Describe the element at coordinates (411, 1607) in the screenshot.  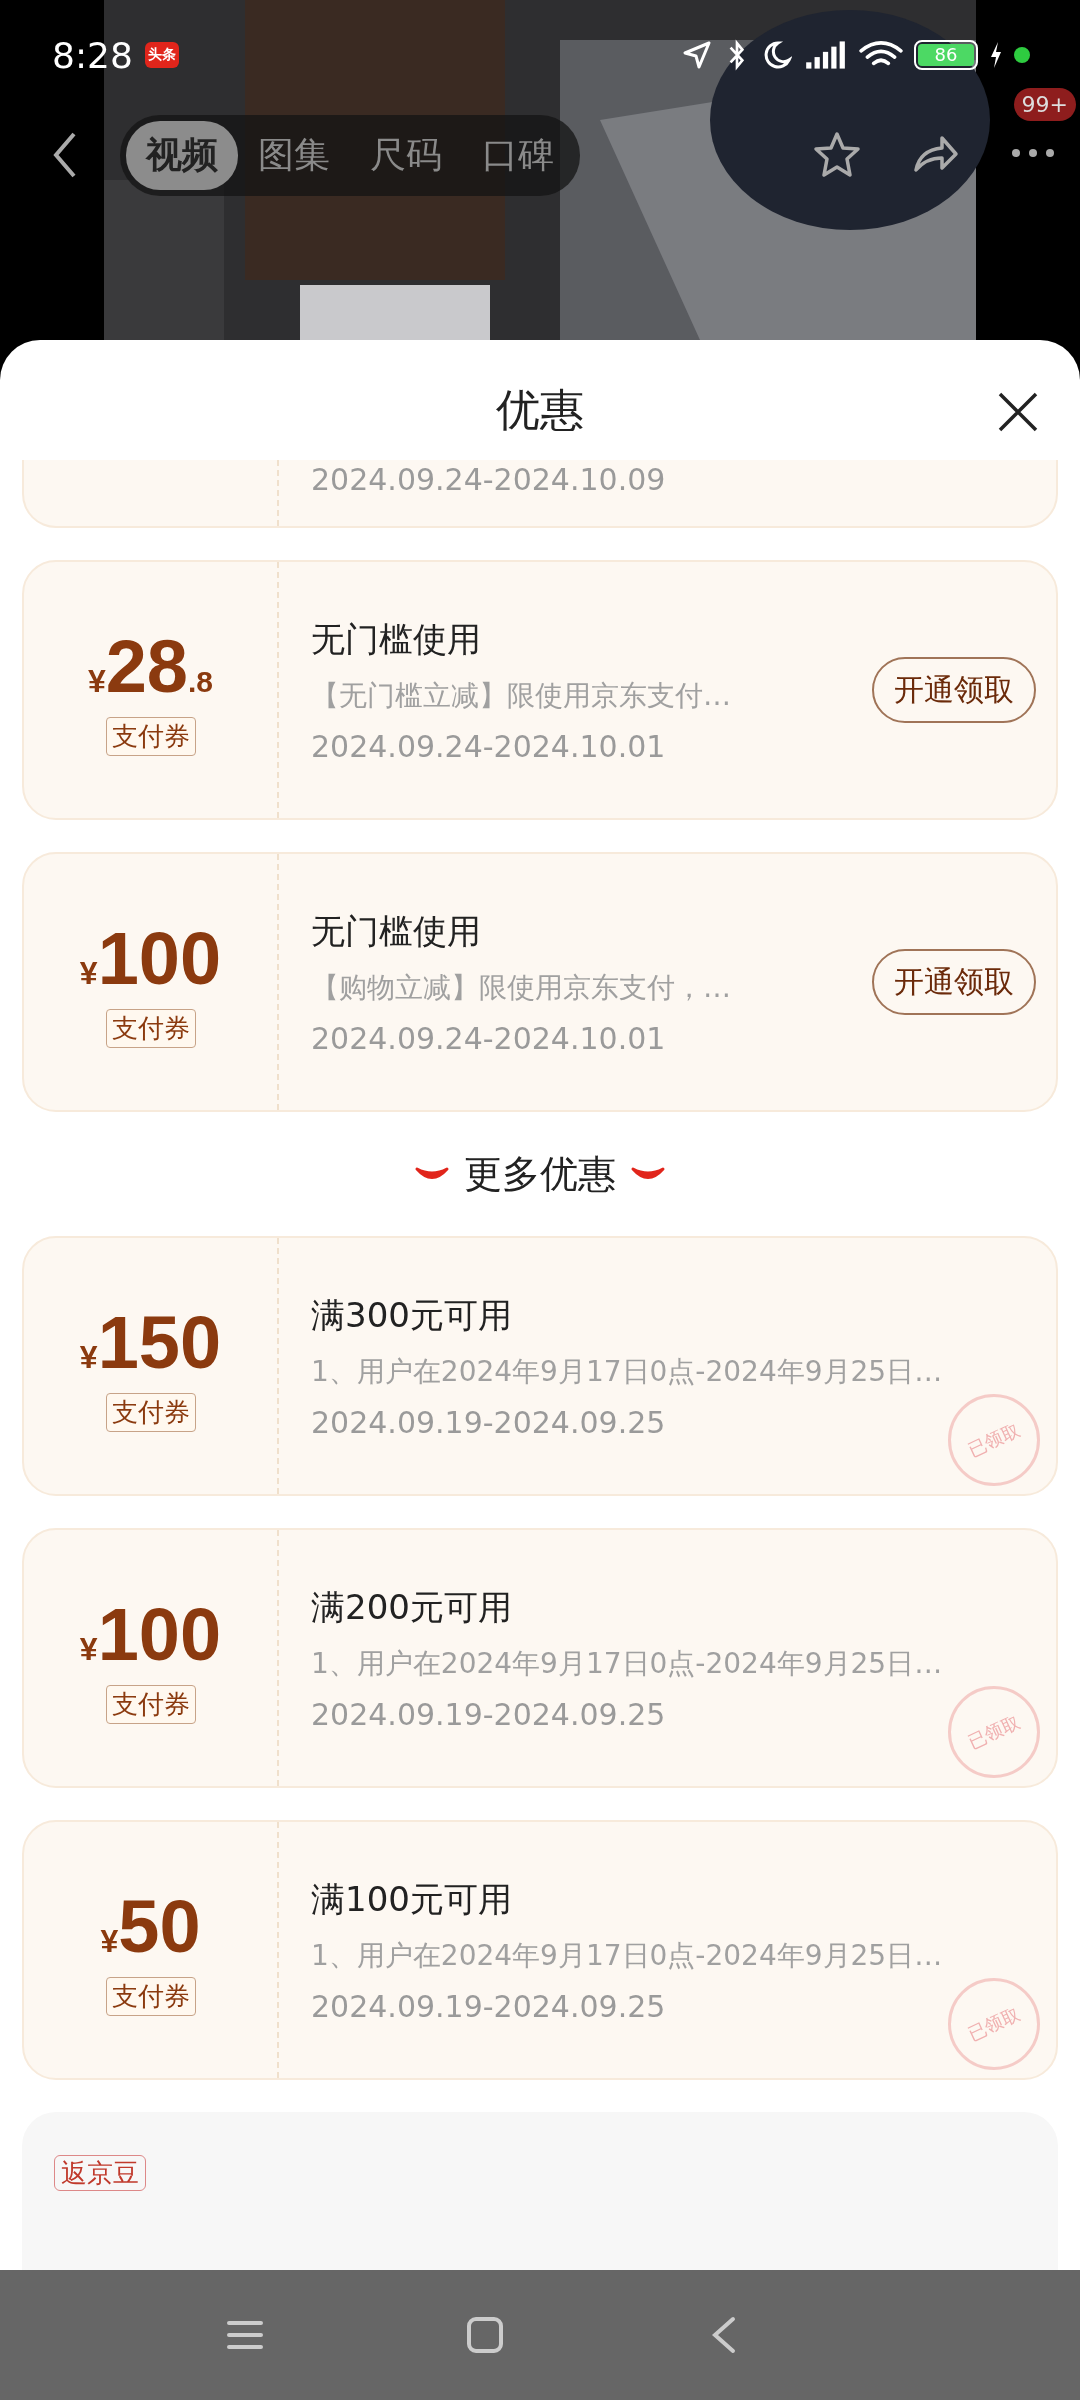
I see `coupon-title: 满200元可用` at that location.